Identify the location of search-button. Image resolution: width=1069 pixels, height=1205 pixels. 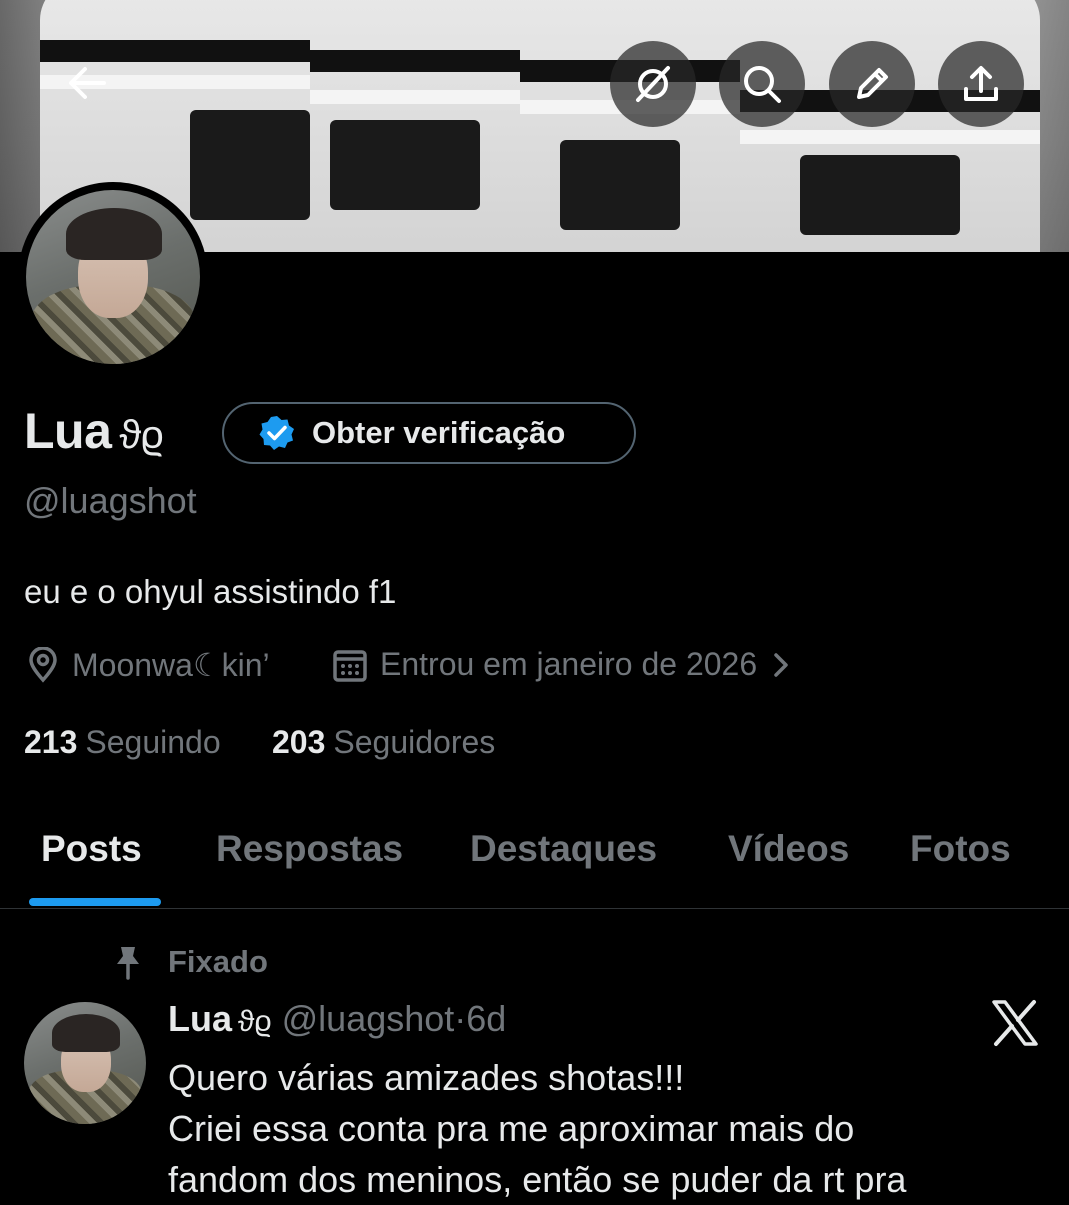
(762, 84).